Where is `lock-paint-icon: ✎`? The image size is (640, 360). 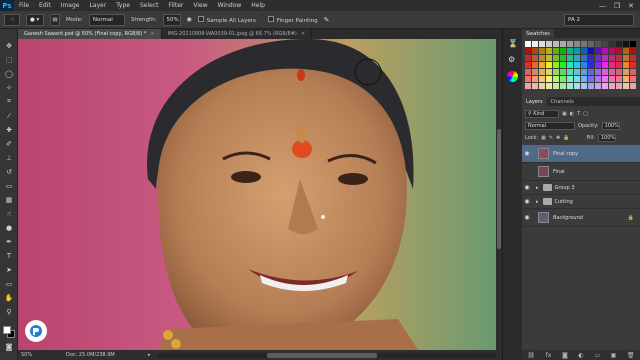
lock-paint-icon: ✎ is located at coordinates (551, 138).